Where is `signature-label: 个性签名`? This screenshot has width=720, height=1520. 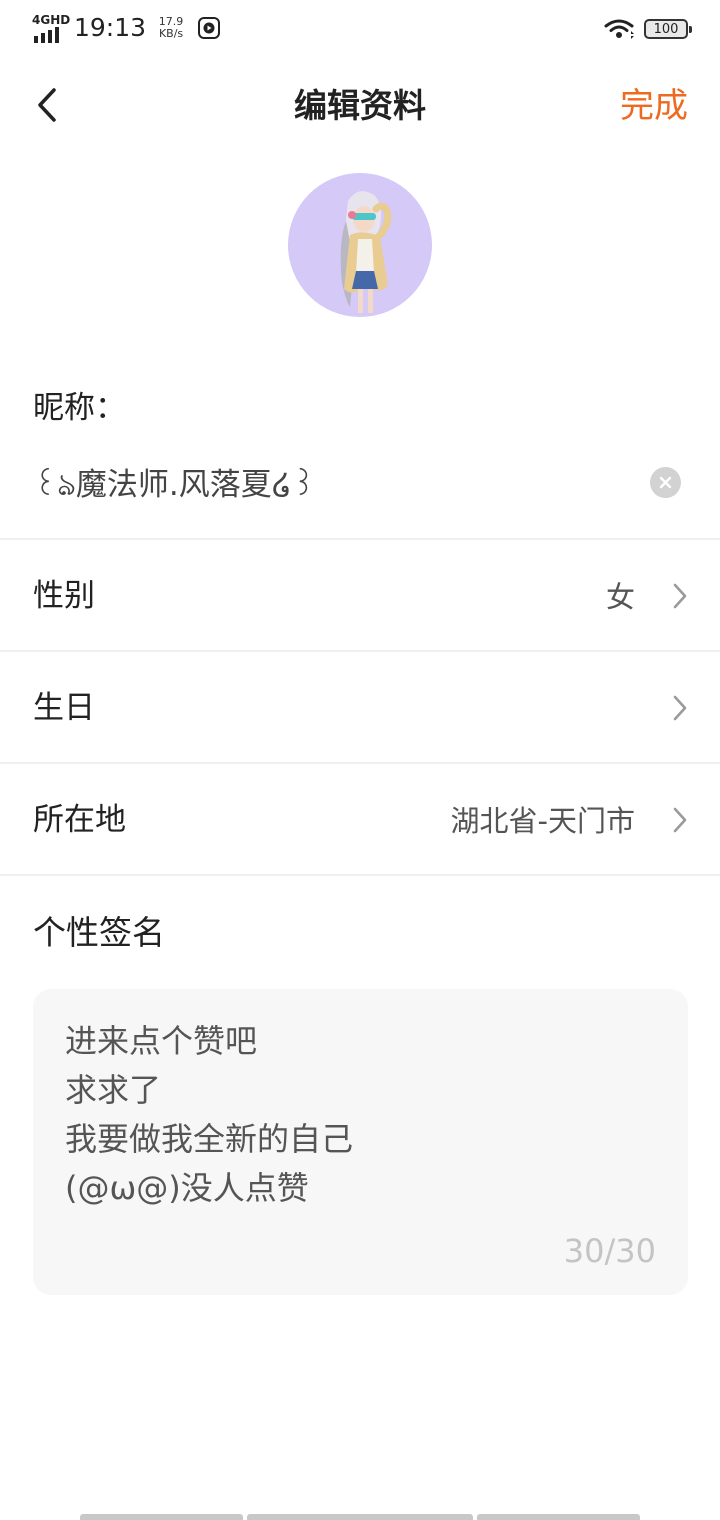
signature-label: 个性签名 is located at coordinates (99, 932).